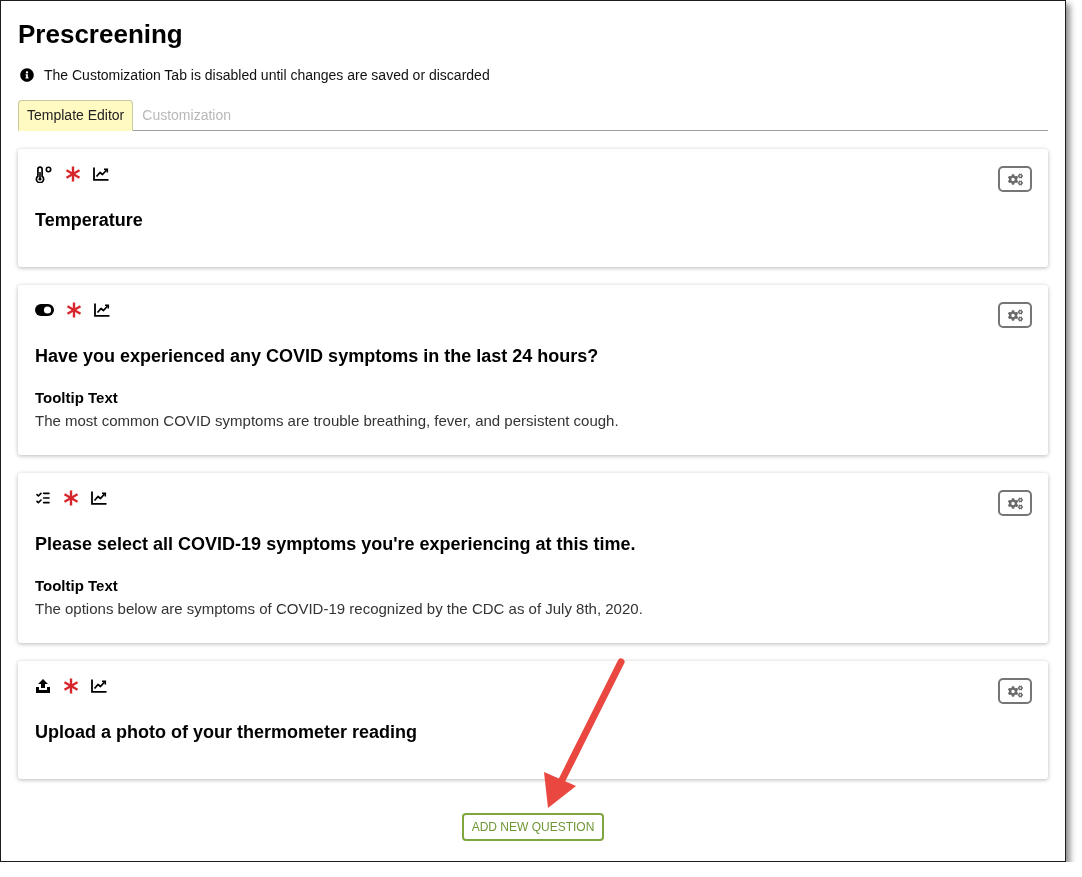  Describe the element at coordinates (89, 220) in the screenshot. I see `question-title: Temperature` at that location.